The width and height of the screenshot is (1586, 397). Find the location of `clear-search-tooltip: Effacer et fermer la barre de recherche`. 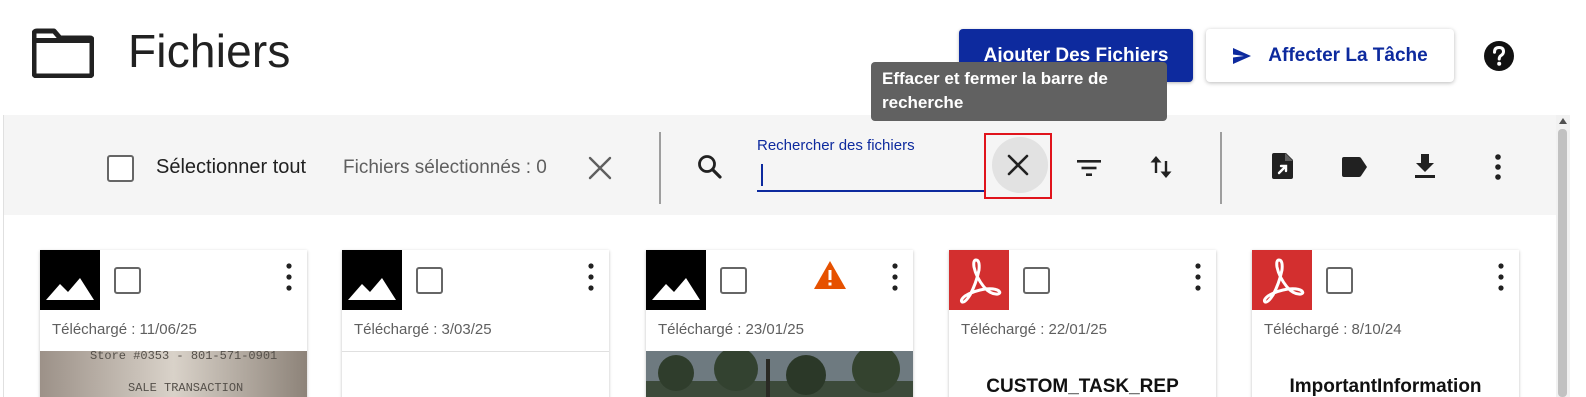

clear-search-tooltip: Effacer et fermer la barre de recherche is located at coordinates (1019, 91).